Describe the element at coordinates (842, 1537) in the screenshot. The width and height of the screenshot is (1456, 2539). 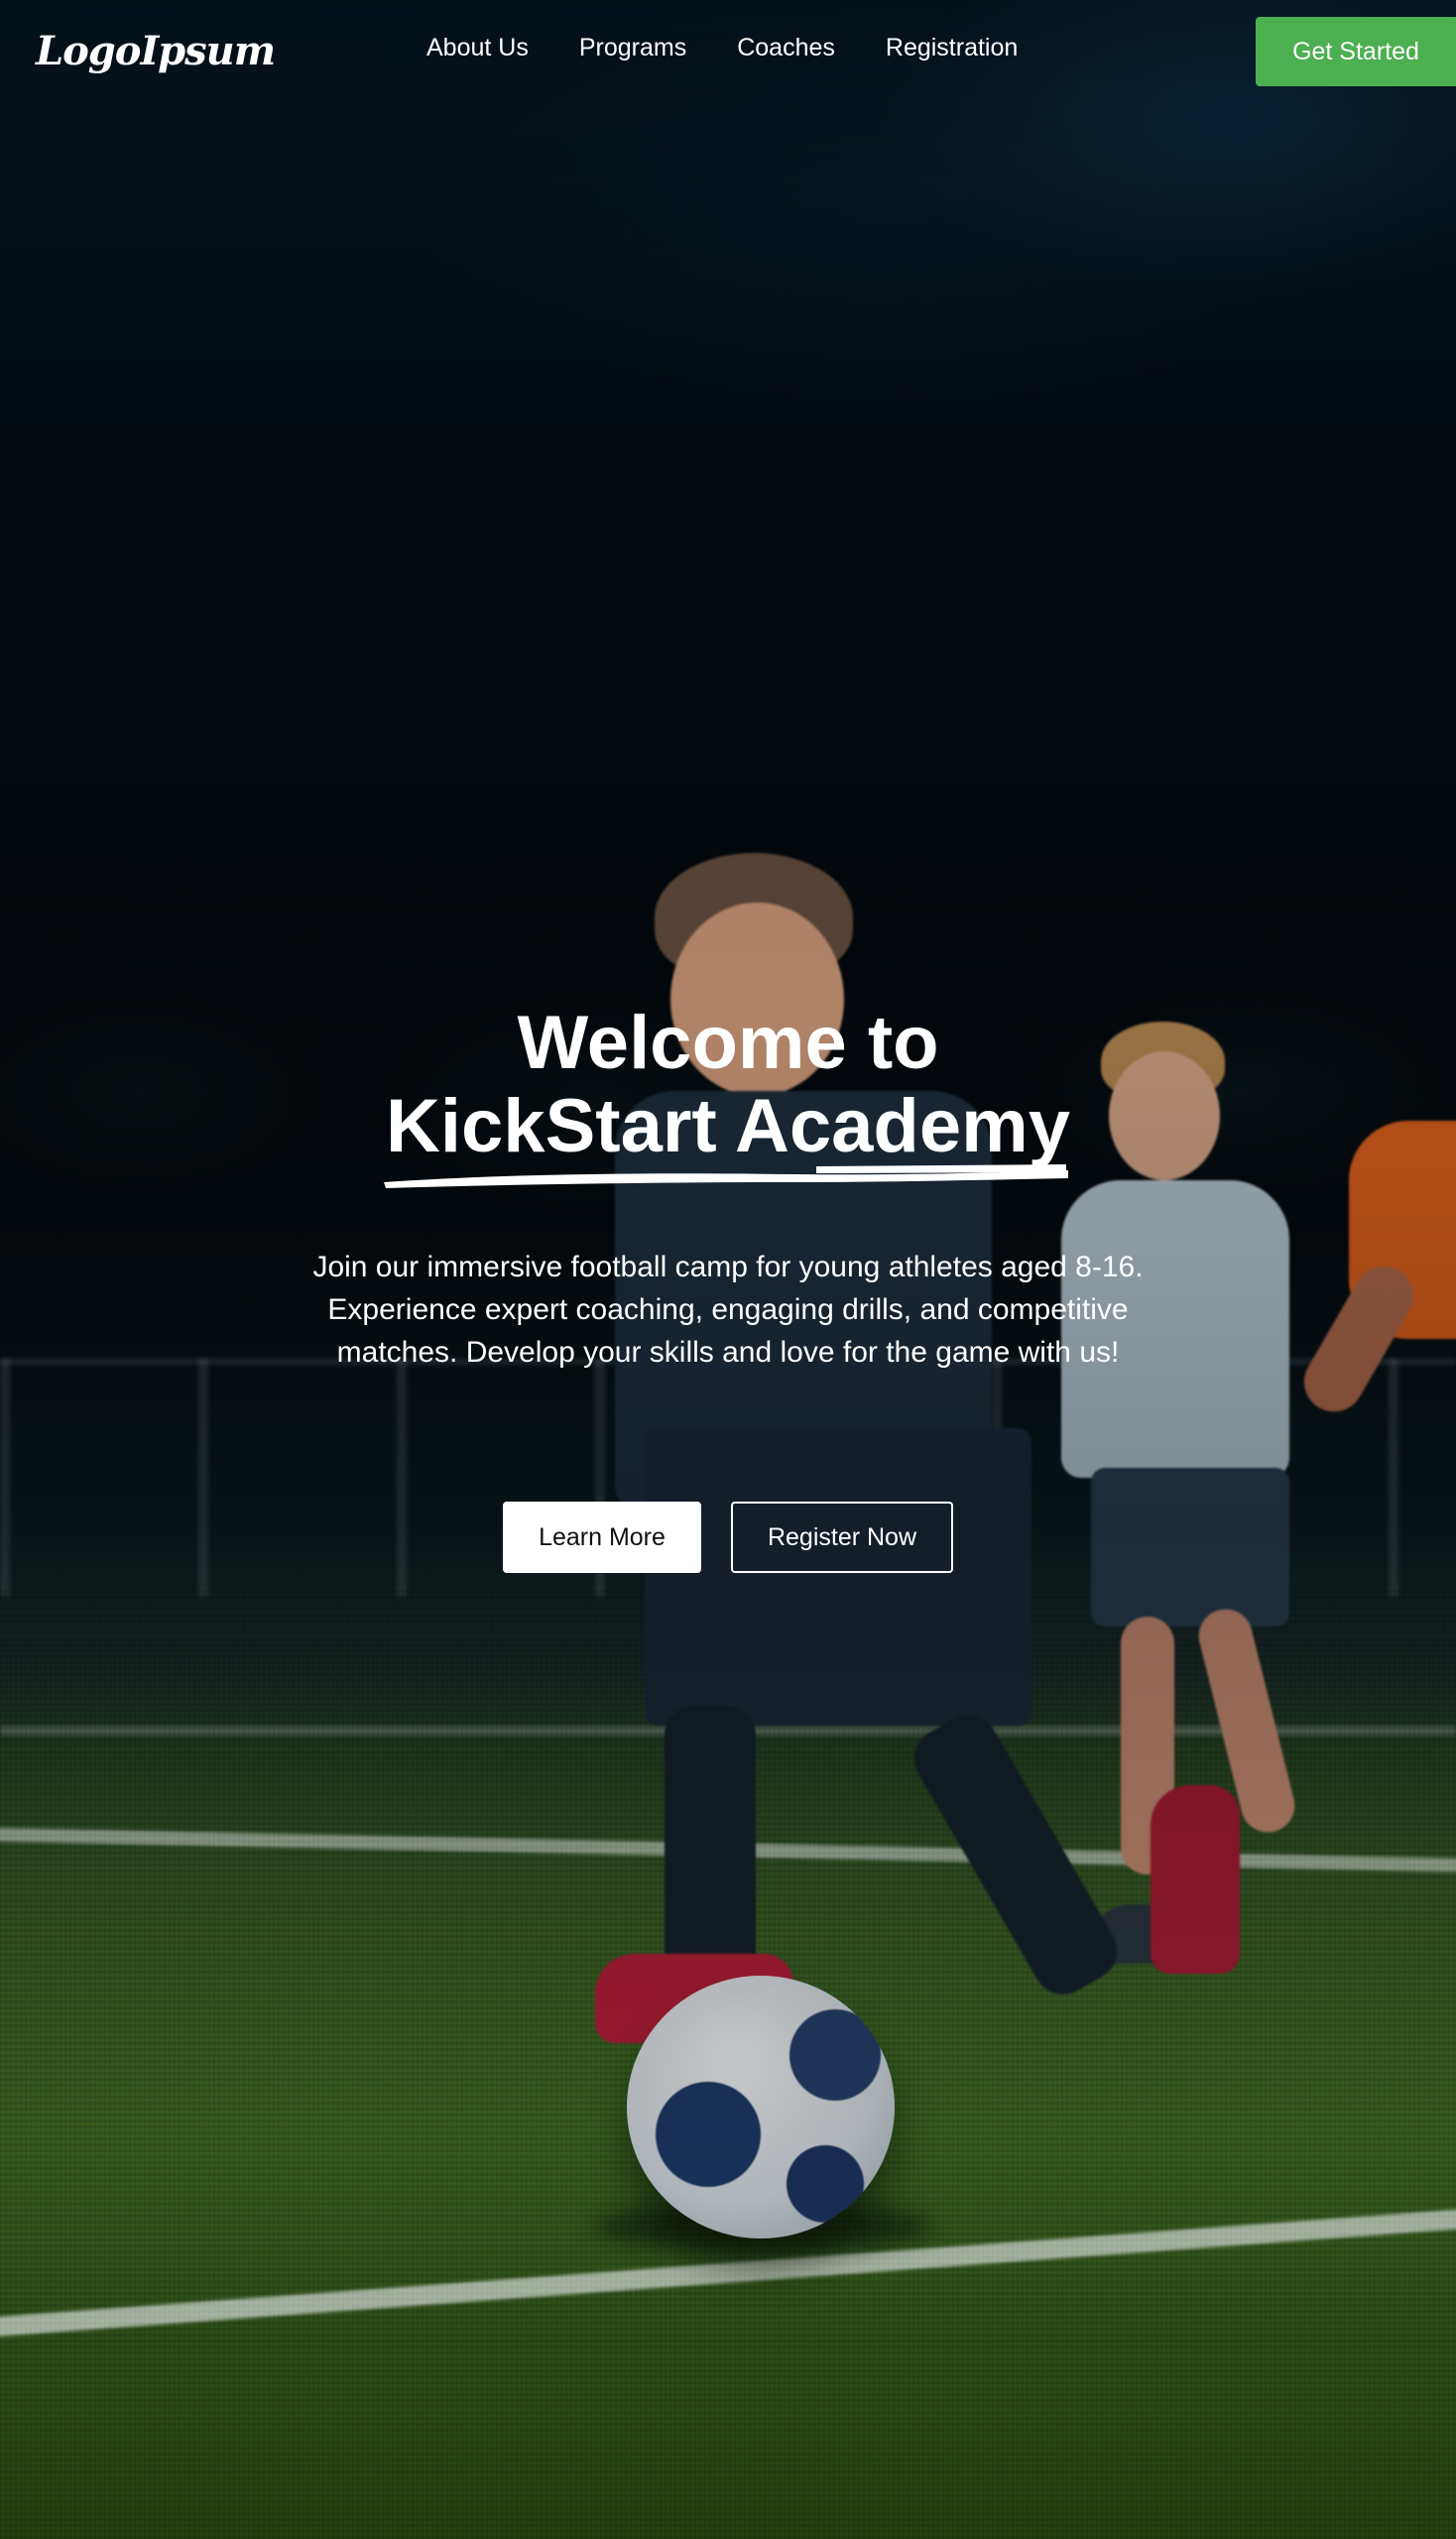
I see `register-now-button: Register Now` at that location.